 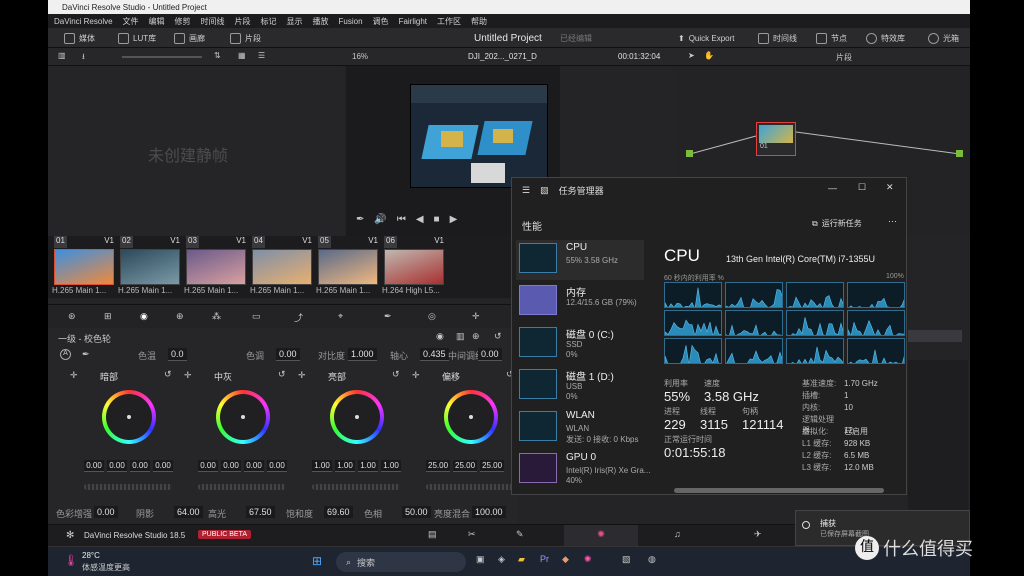 I want to click on gallery-zoom-slider, so click(x=162, y=57).